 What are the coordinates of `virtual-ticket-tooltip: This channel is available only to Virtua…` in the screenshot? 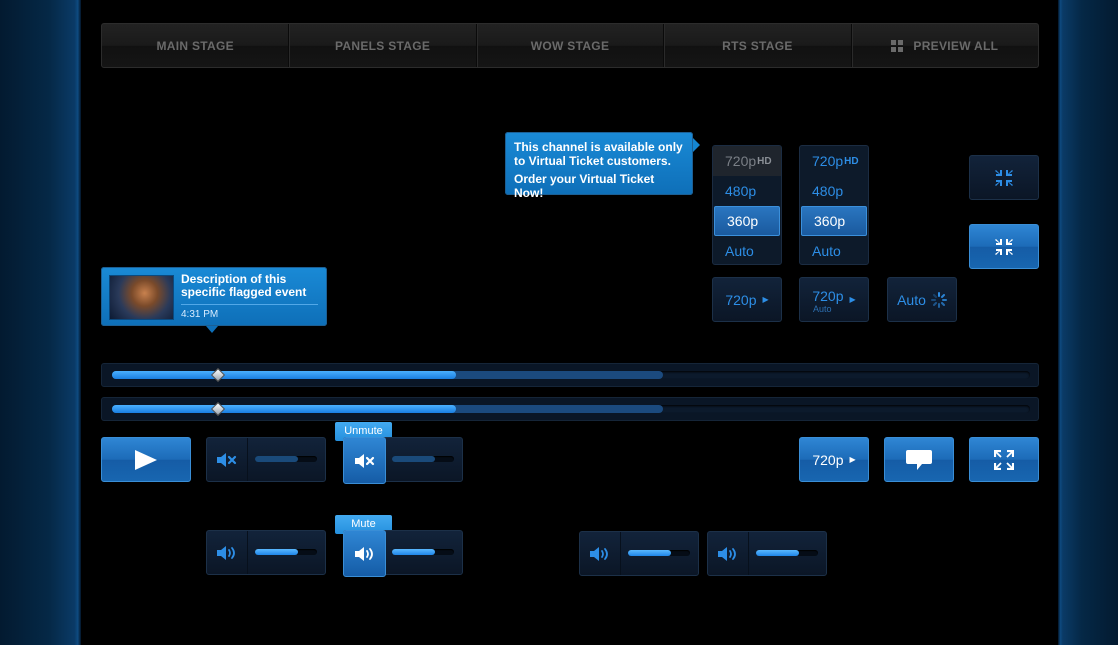 It's located at (602, 166).